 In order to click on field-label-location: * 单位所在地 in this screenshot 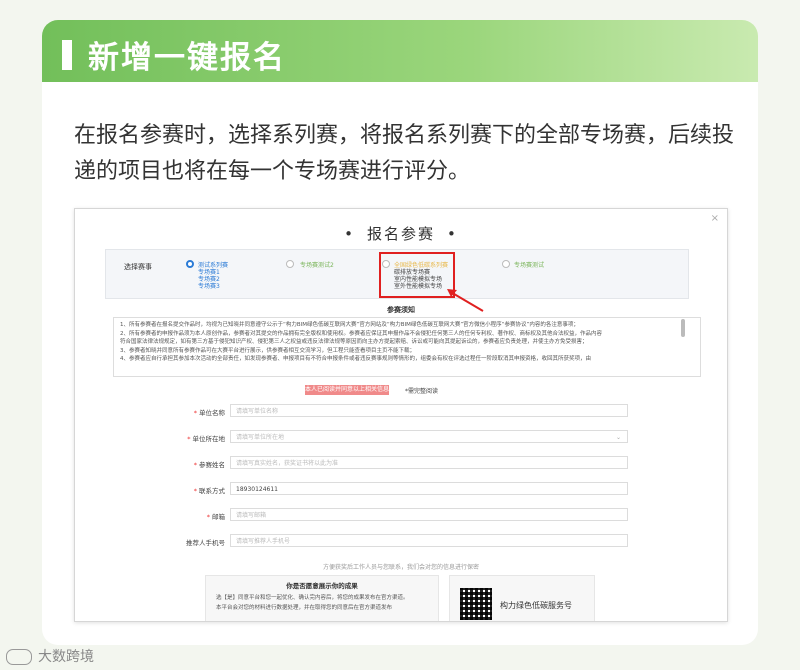, I will do `click(206, 439)`.